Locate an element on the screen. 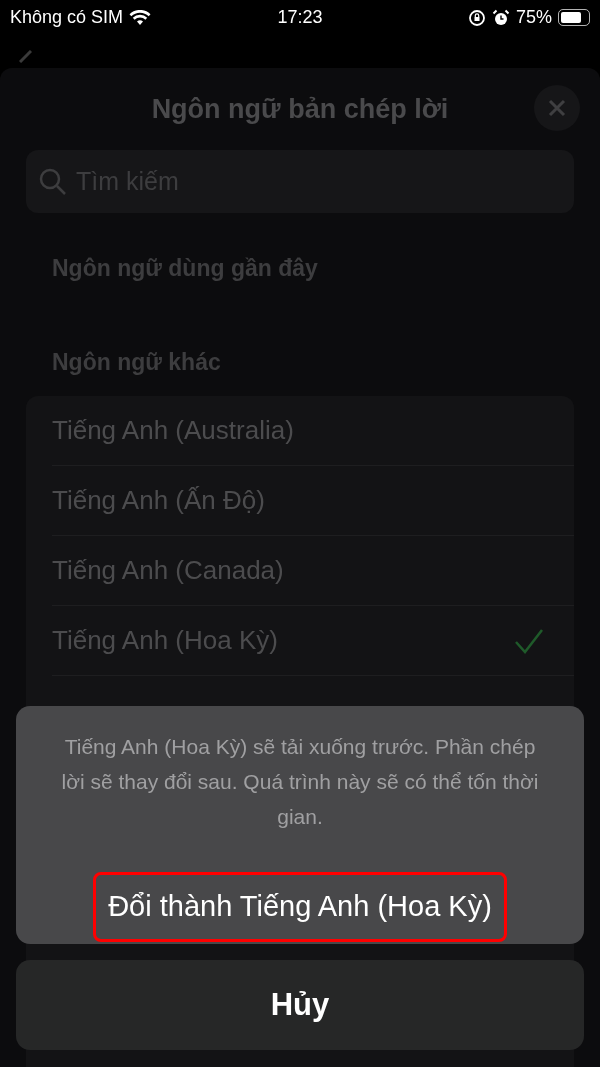  language-row: Tiếng Anh (Hoa Kỳ) is located at coordinates (313, 641).